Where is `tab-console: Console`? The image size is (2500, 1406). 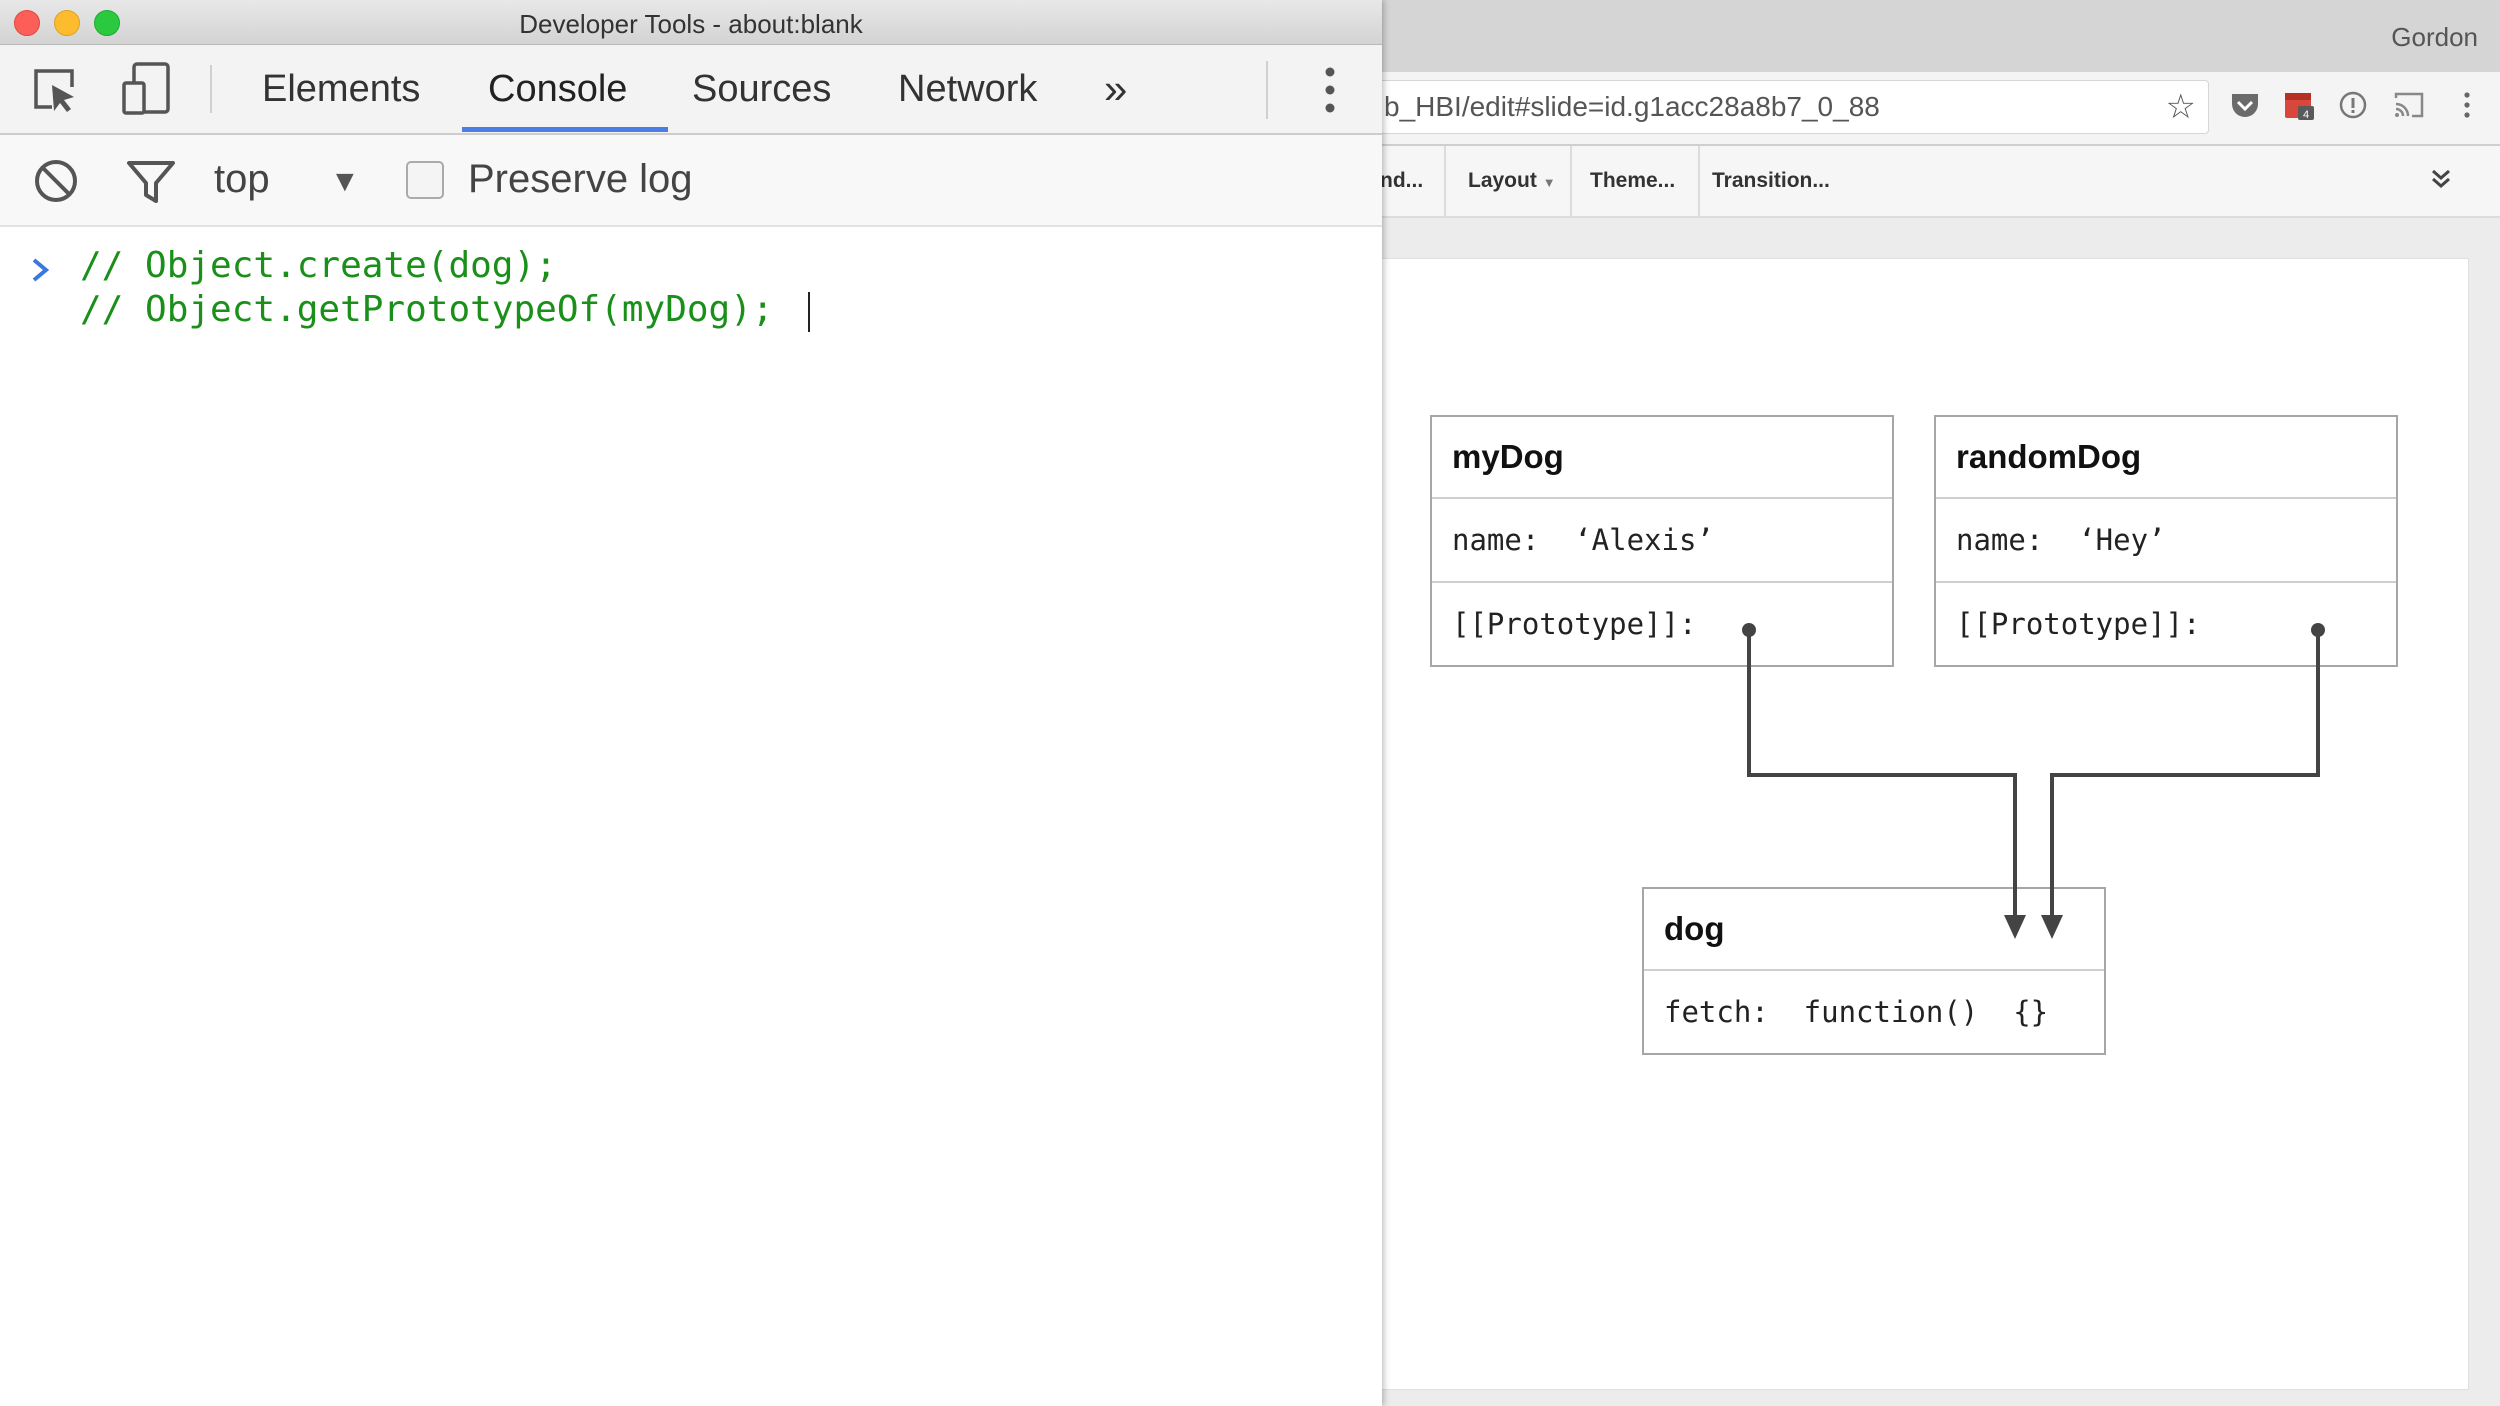
tab-console: Console is located at coordinates (557, 89).